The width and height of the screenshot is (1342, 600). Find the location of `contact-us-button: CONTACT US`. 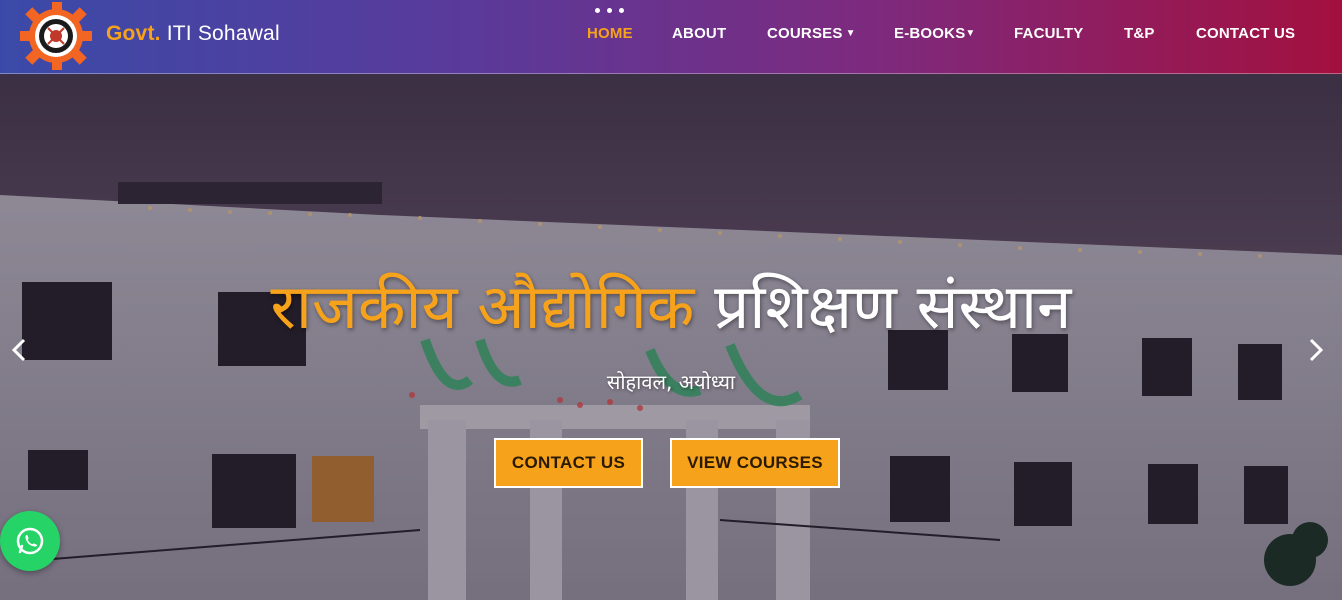

contact-us-button: CONTACT US is located at coordinates (568, 463).